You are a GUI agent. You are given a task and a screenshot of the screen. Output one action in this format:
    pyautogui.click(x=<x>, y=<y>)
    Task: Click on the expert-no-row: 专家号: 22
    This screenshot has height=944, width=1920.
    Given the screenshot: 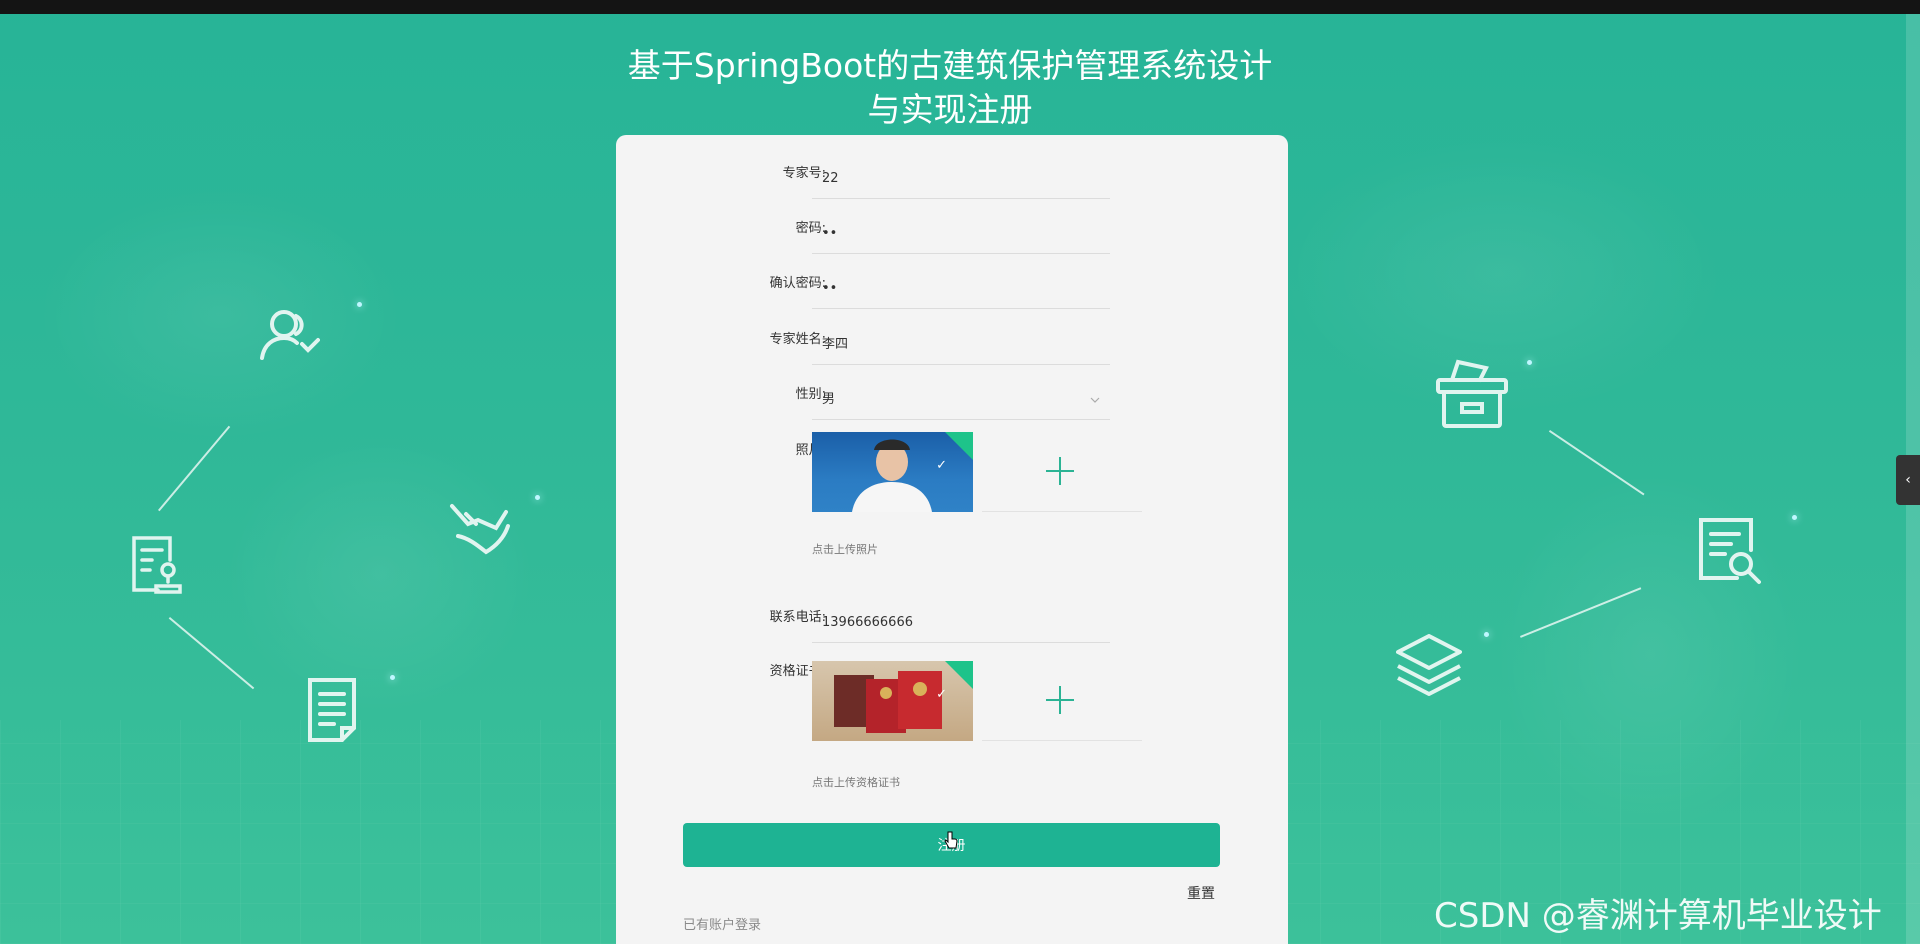 What is the action you would take?
    pyautogui.click(x=952, y=186)
    